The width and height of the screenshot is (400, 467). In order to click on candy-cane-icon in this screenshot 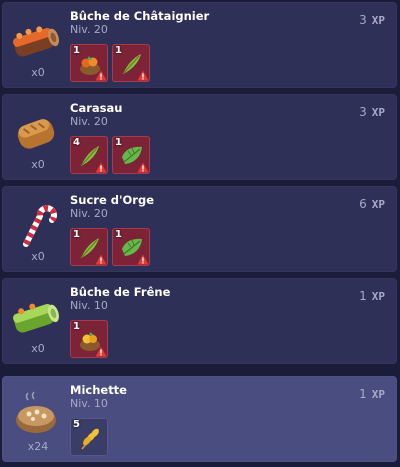, I will do `click(40, 226)`.